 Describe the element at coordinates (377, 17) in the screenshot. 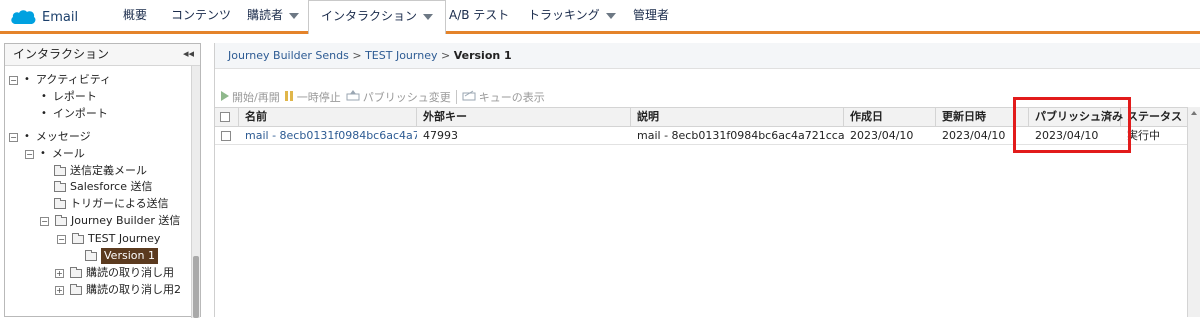

I see `nav-tab-interactions: インタラクション` at that location.